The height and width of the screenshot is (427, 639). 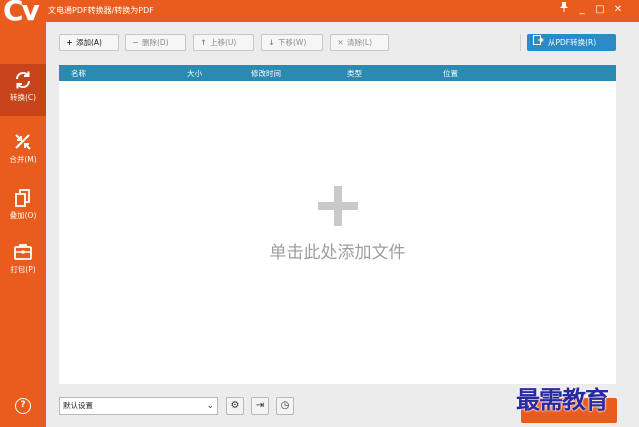 What do you see at coordinates (223, 42) in the screenshot?
I see `move-up-button: ↑ 上移(U)` at bounding box center [223, 42].